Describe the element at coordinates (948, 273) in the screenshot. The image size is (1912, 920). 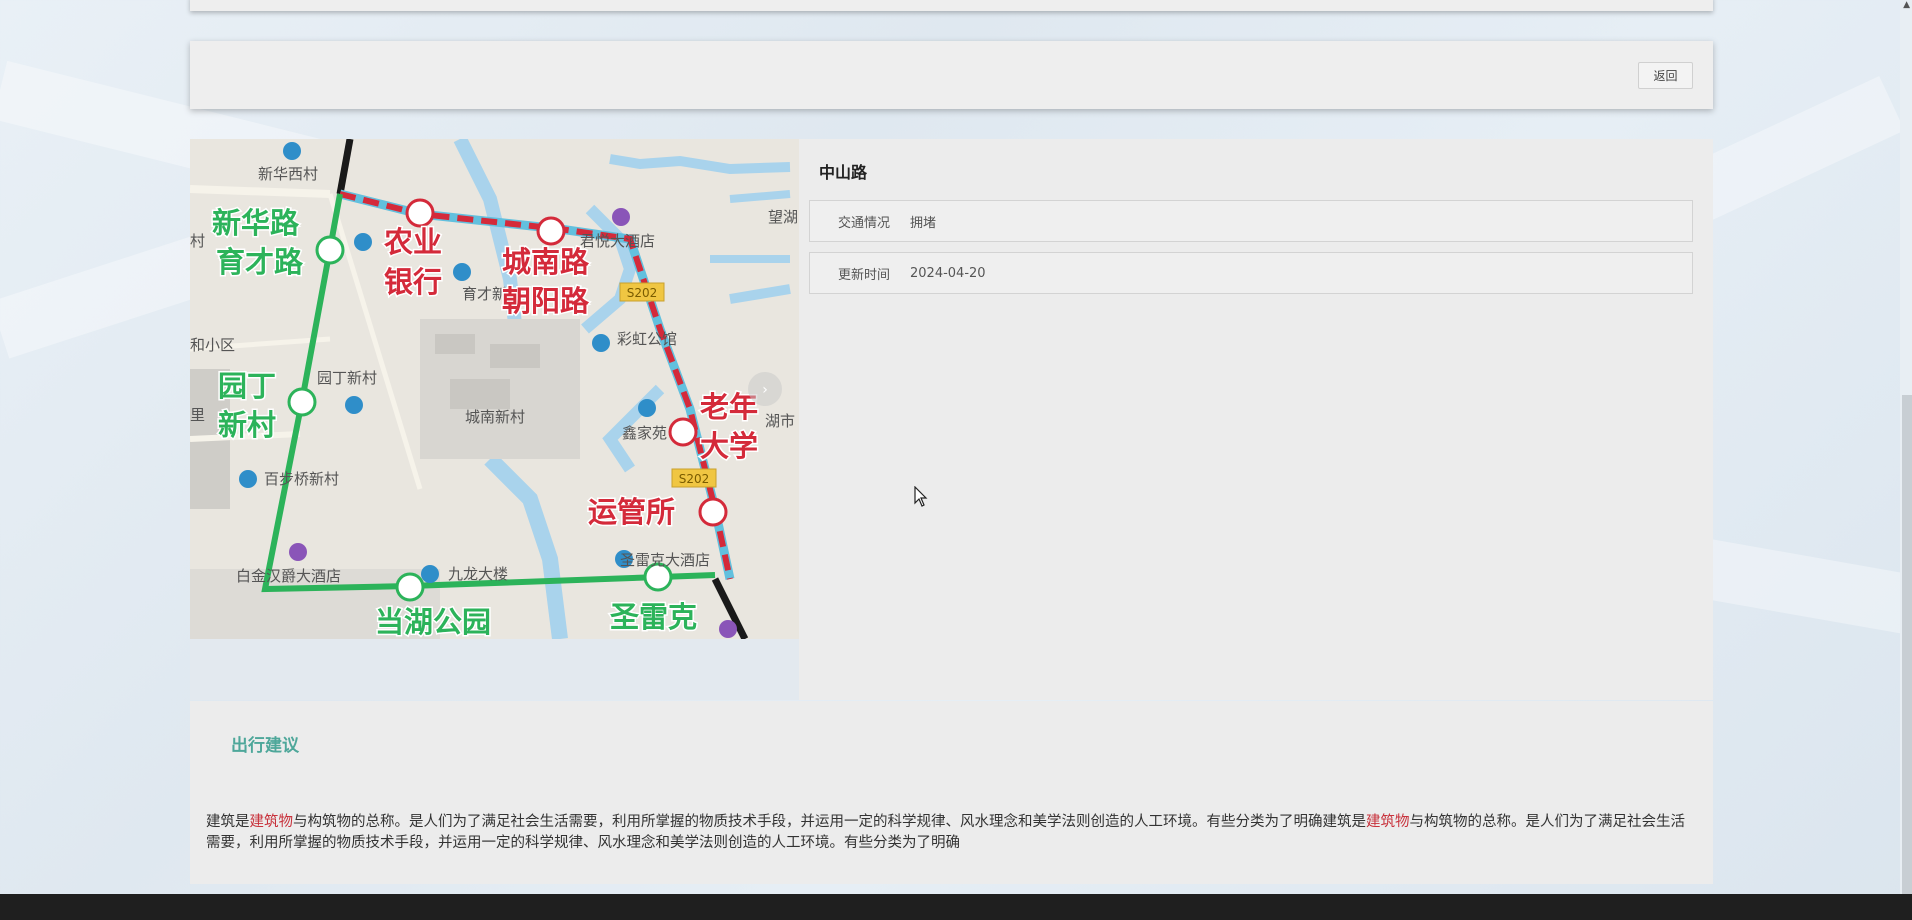
I see `update-time-value: 2024-04-20` at that location.